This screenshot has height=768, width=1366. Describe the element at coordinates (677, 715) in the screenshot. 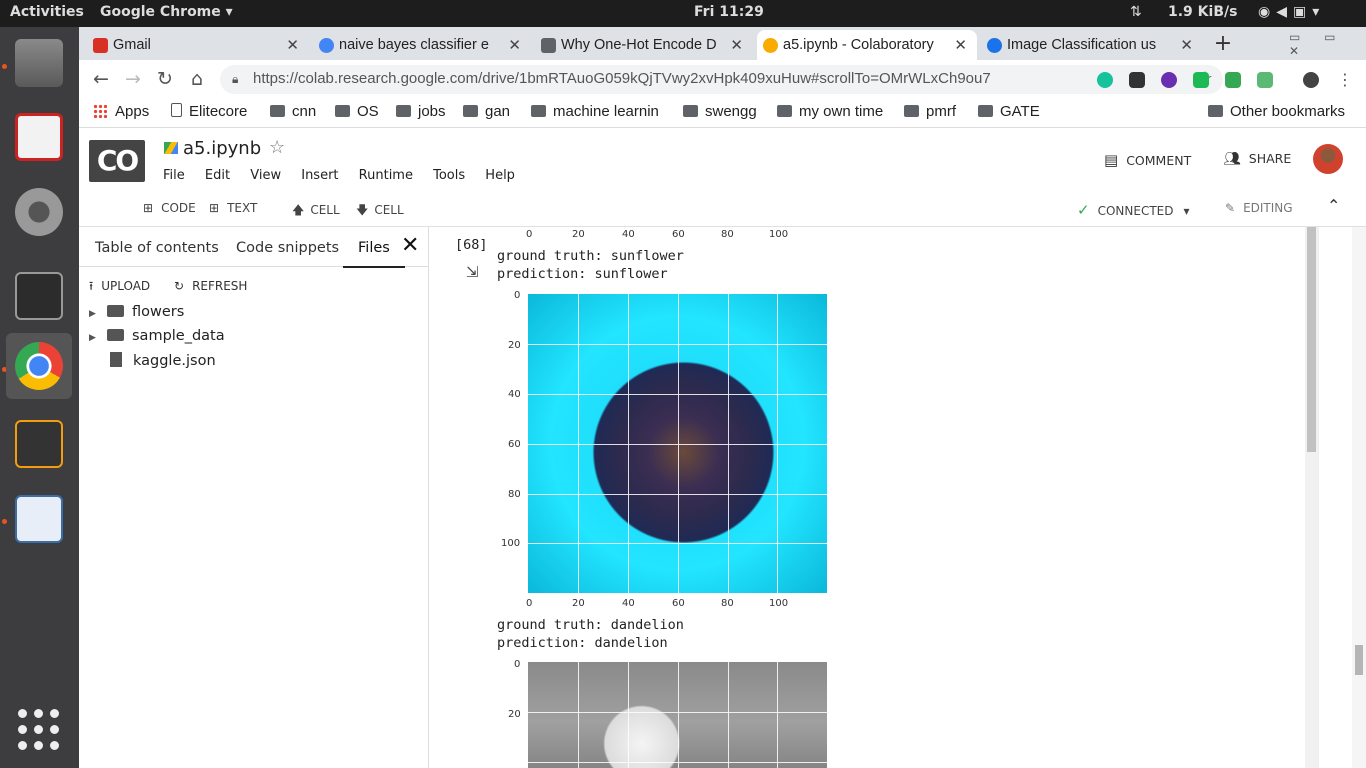

I see `dandelion-image` at that location.